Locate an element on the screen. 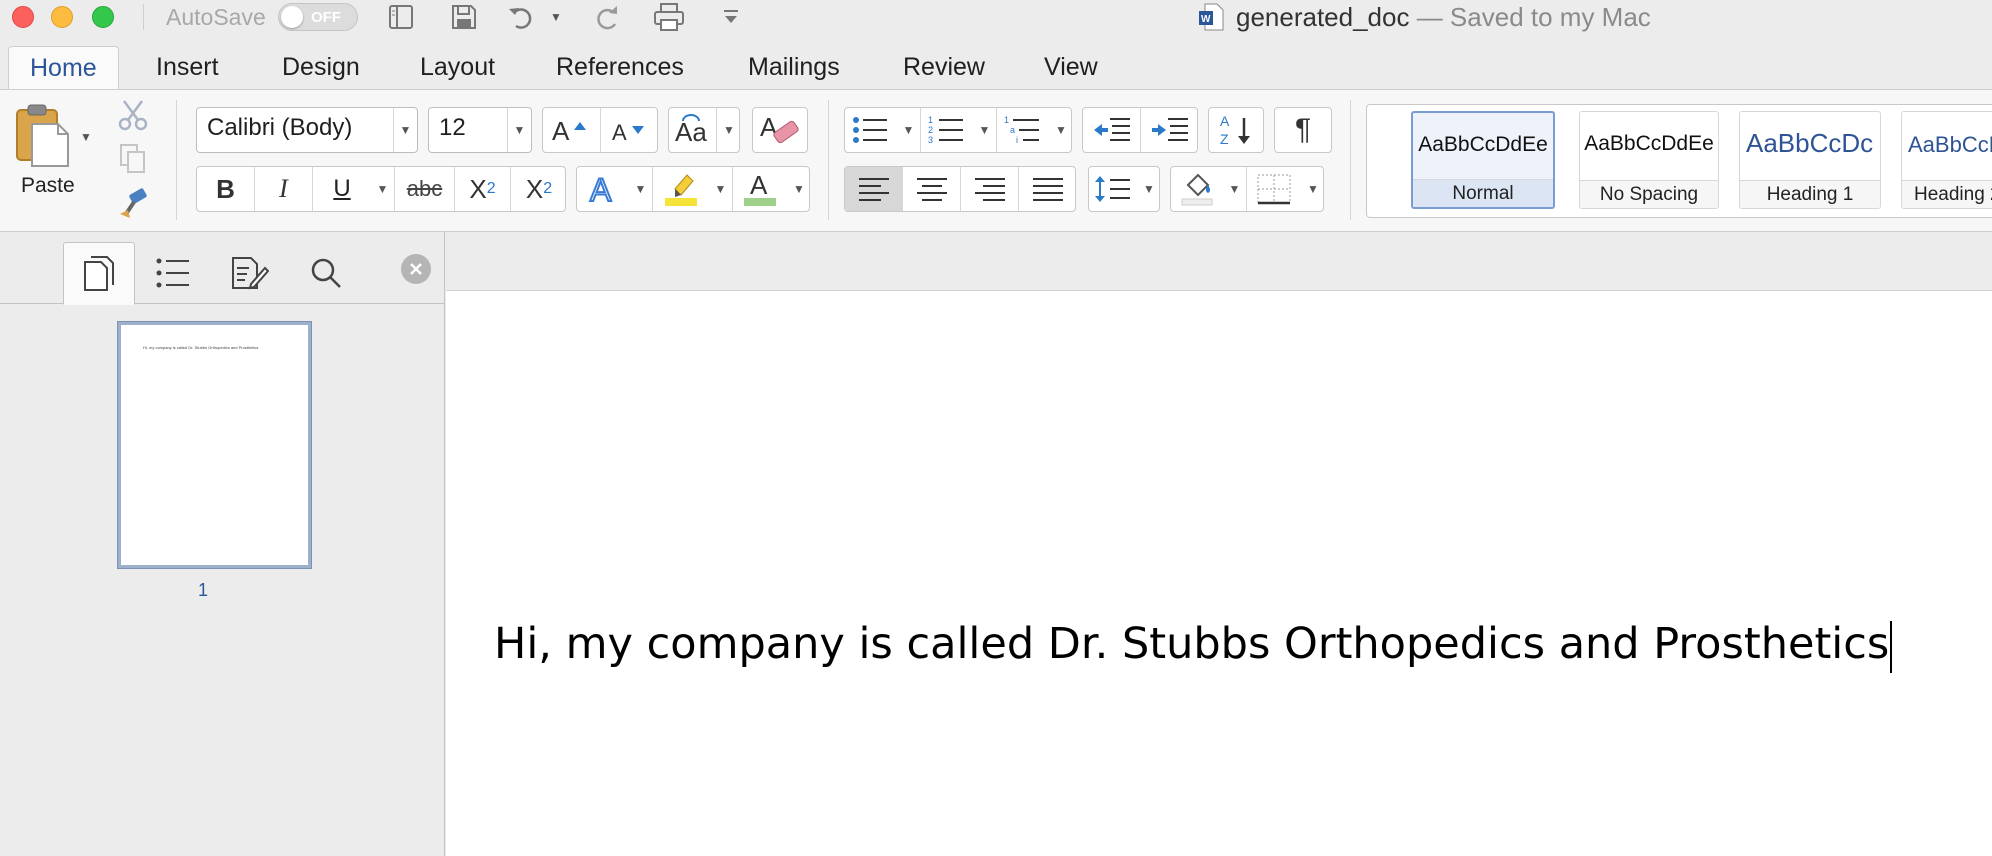 This screenshot has height=856, width=1992. borders-button is located at coordinates (1274, 189).